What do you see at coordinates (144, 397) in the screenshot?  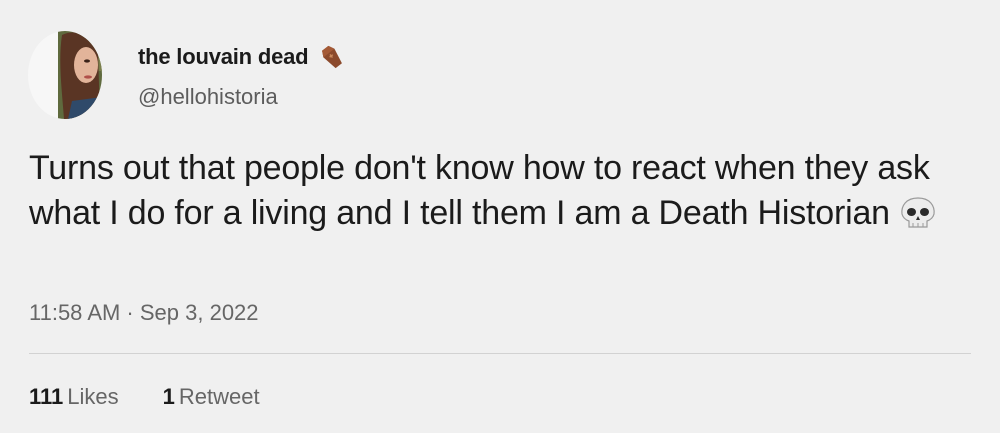 I see `engagement-stats: 111 Likes 1 Retweet` at bounding box center [144, 397].